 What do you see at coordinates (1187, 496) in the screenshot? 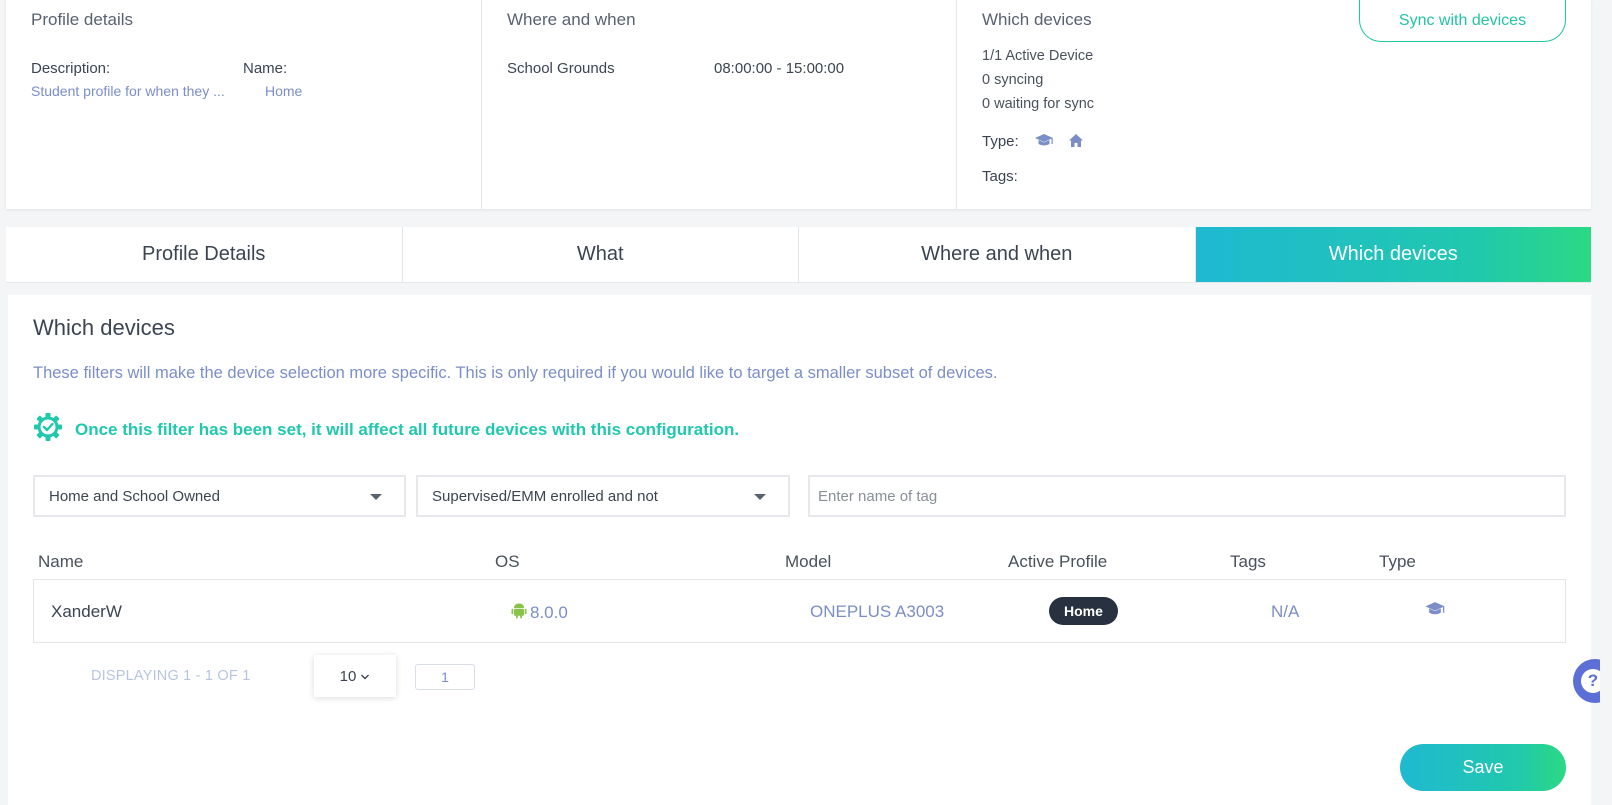
I see `tag-name-input` at bounding box center [1187, 496].